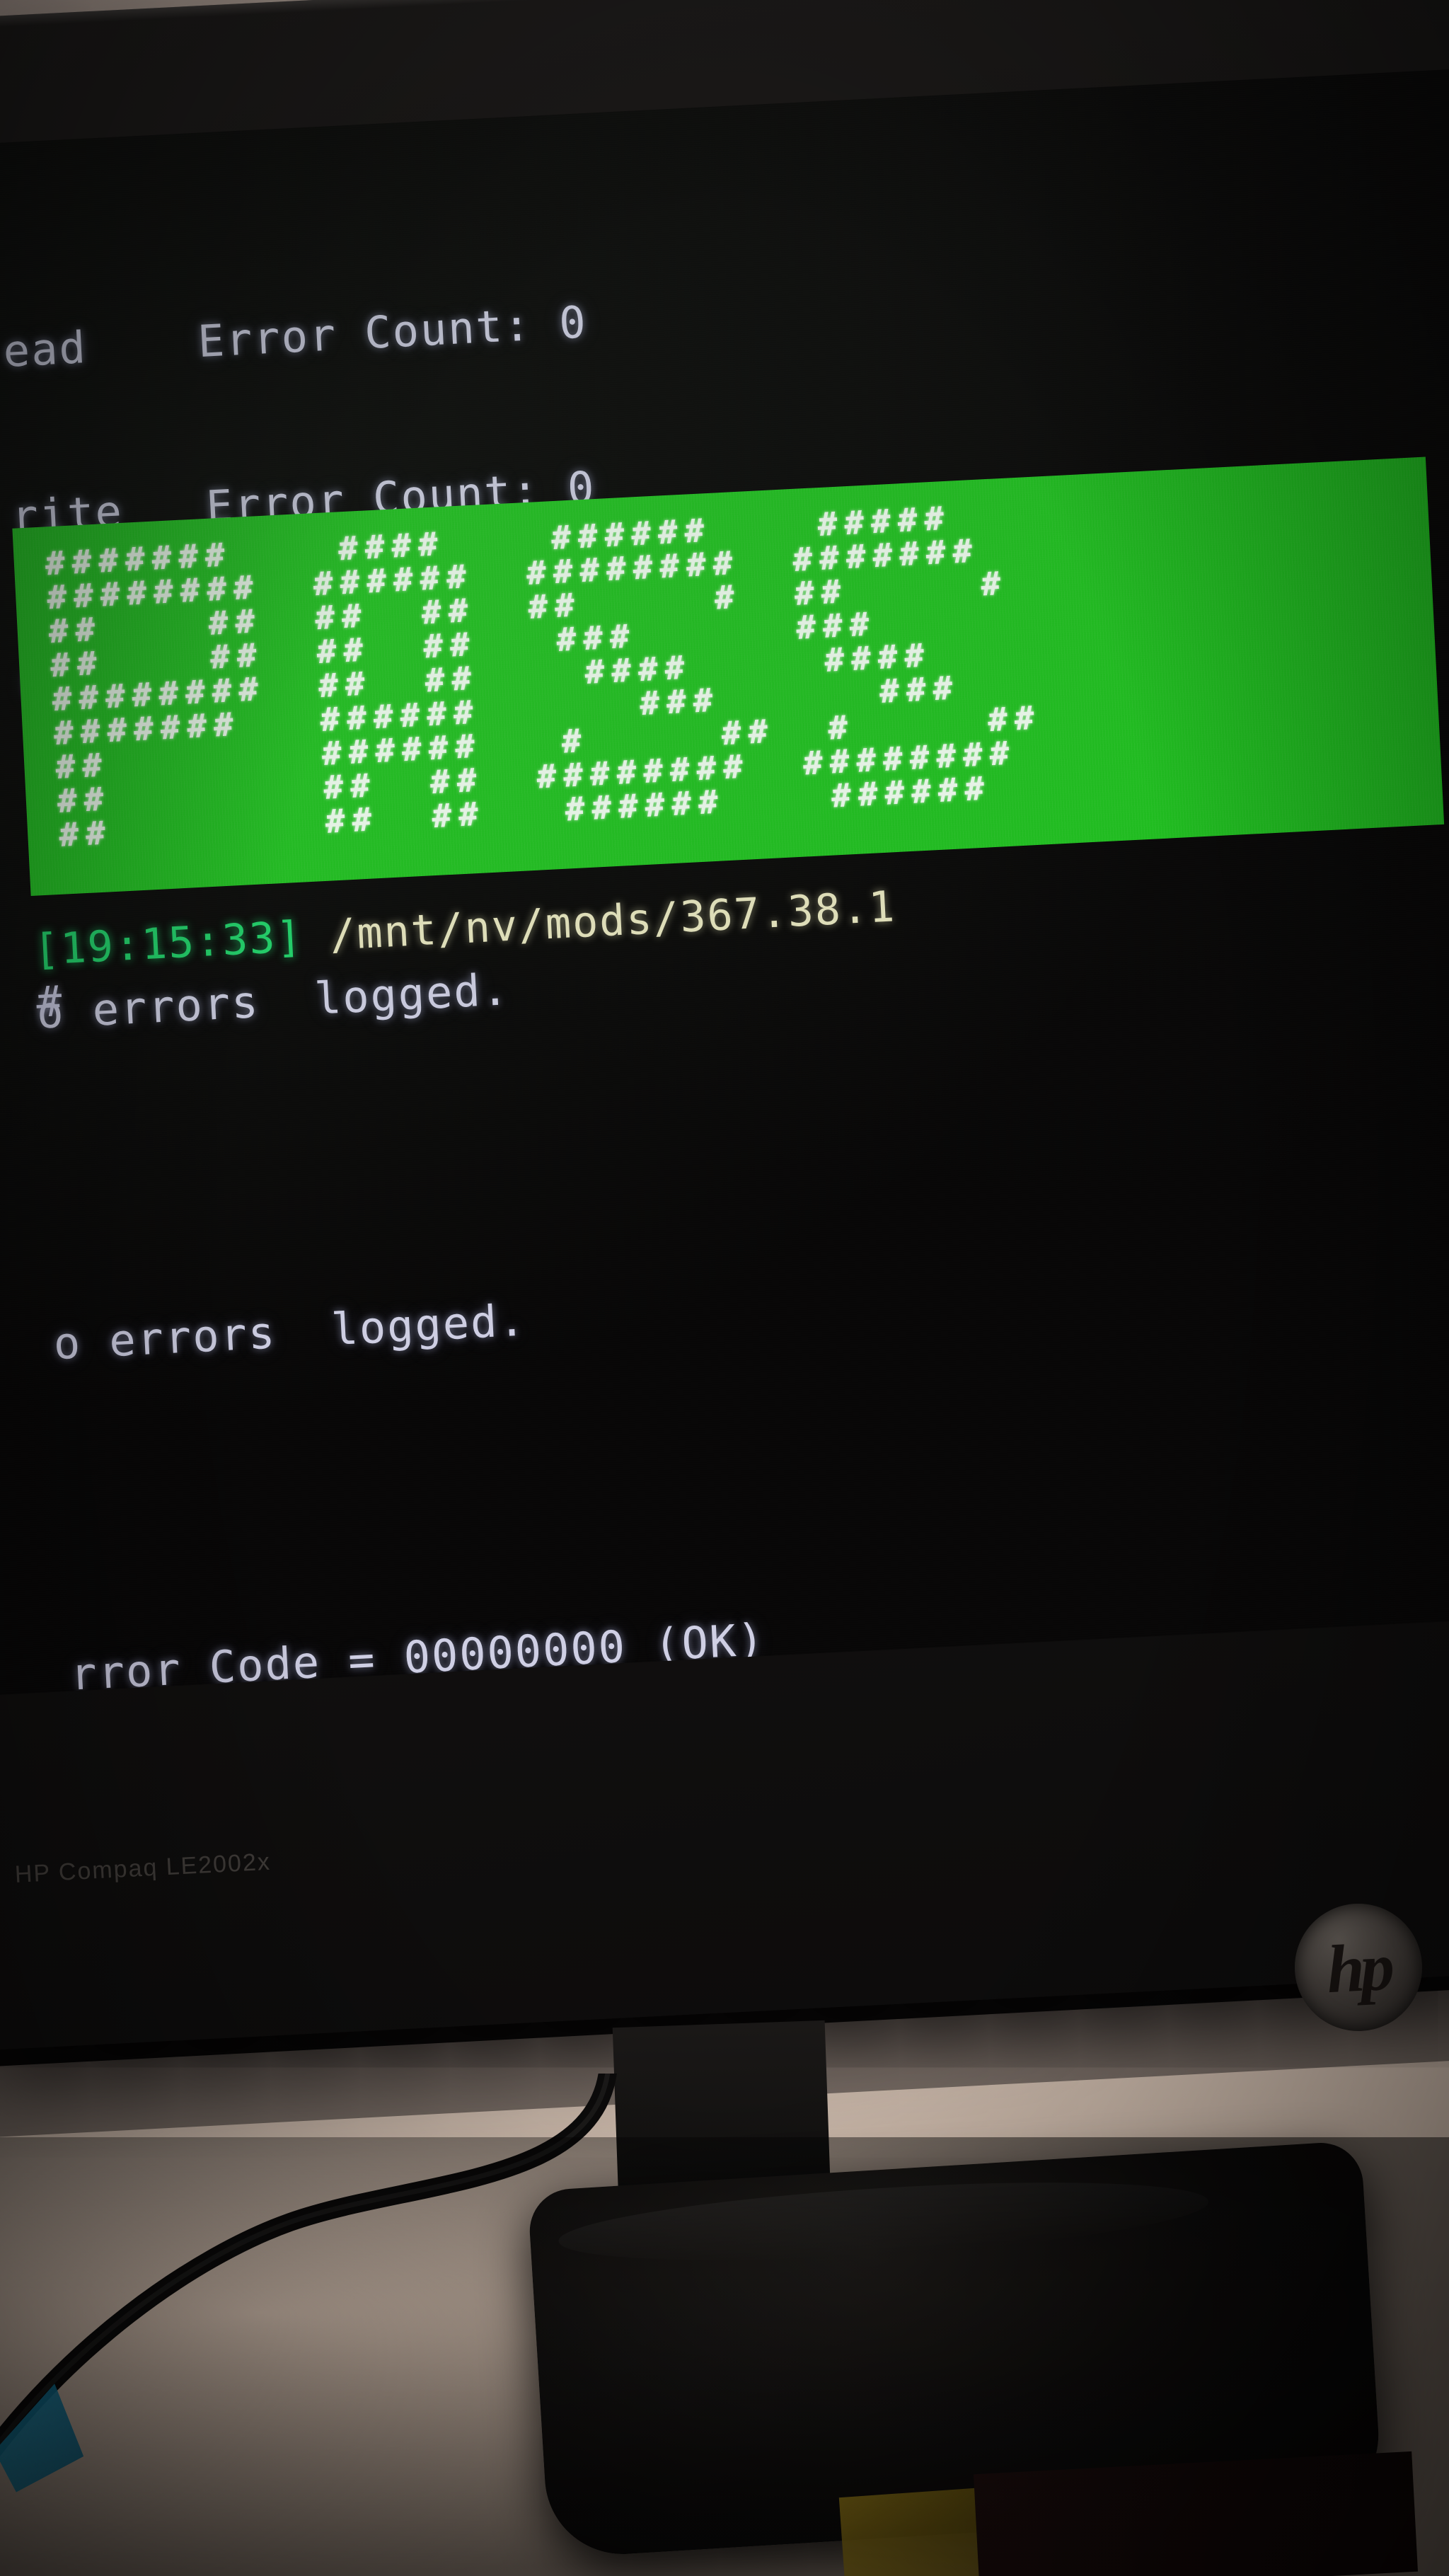 This screenshot has height=2576, width=1449. Describe the element at coordinates (290, 1332) in the screenshot. I see `terminal-line: o errors logged.` at that location.